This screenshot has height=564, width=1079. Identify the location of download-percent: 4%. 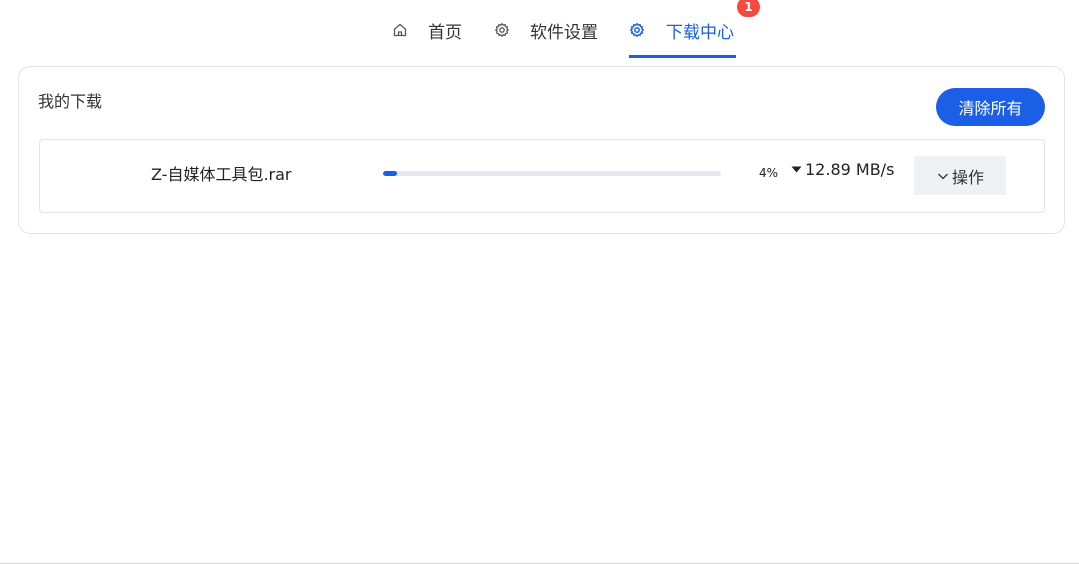
(769, 173).